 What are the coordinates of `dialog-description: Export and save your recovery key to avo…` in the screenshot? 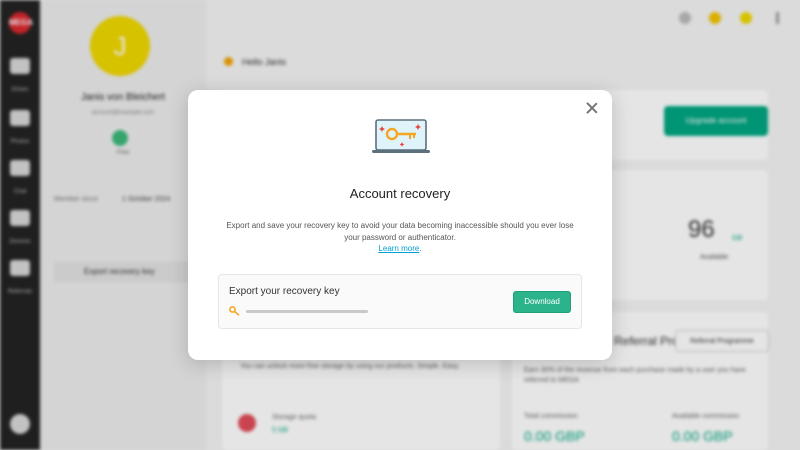 It's located at (400, 231).